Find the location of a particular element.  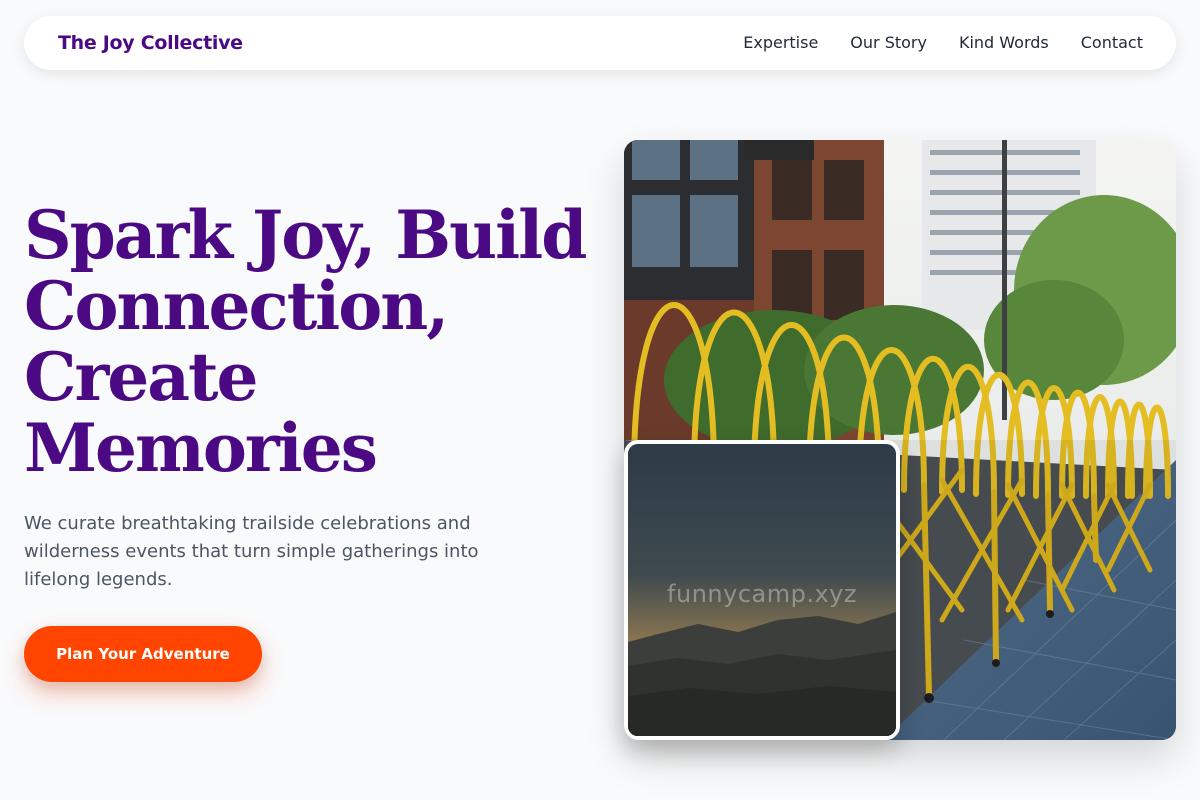

nav-link-expertise: Expertise is located at coordinates (780, 42).